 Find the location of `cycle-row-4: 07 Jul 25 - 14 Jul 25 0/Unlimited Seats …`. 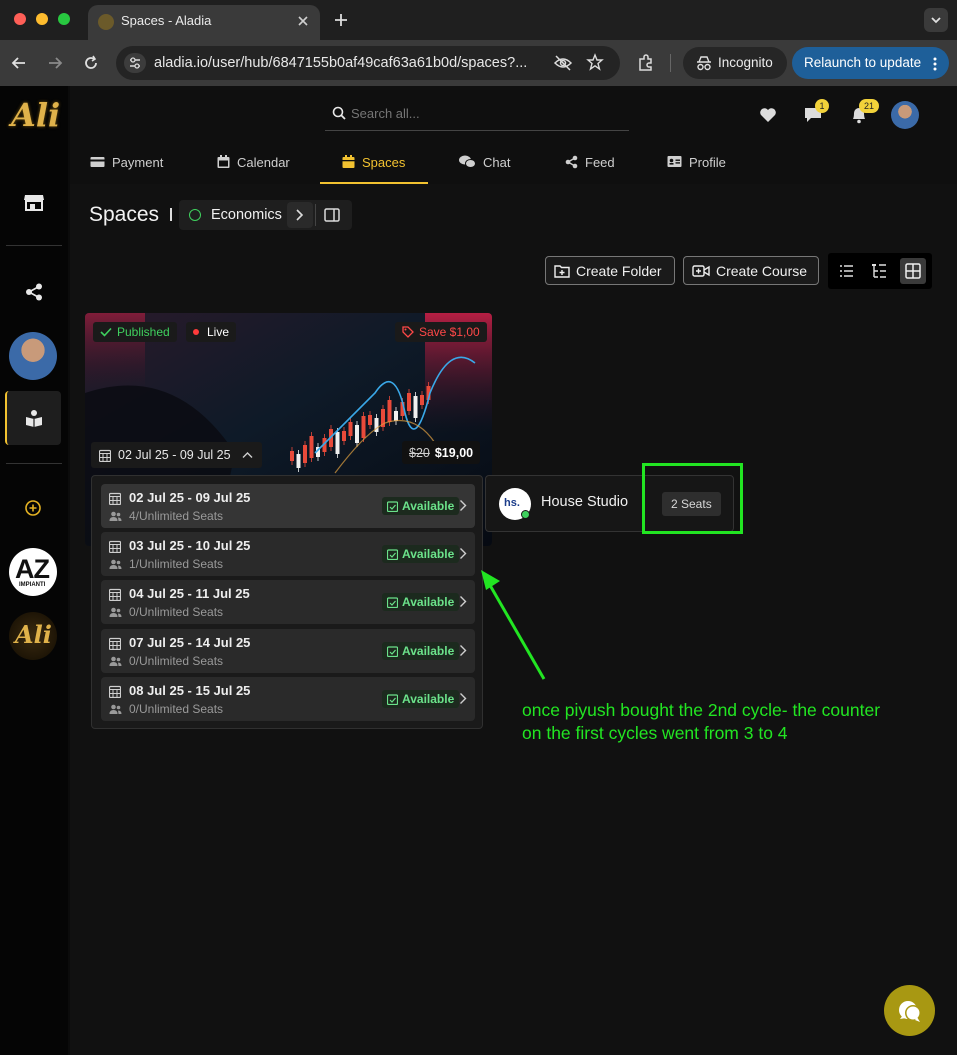

cycle-row-4: 07 Jul 25 - 14 Jul 25 0/Unlimited Seats … is located at coordinates (288, 651).